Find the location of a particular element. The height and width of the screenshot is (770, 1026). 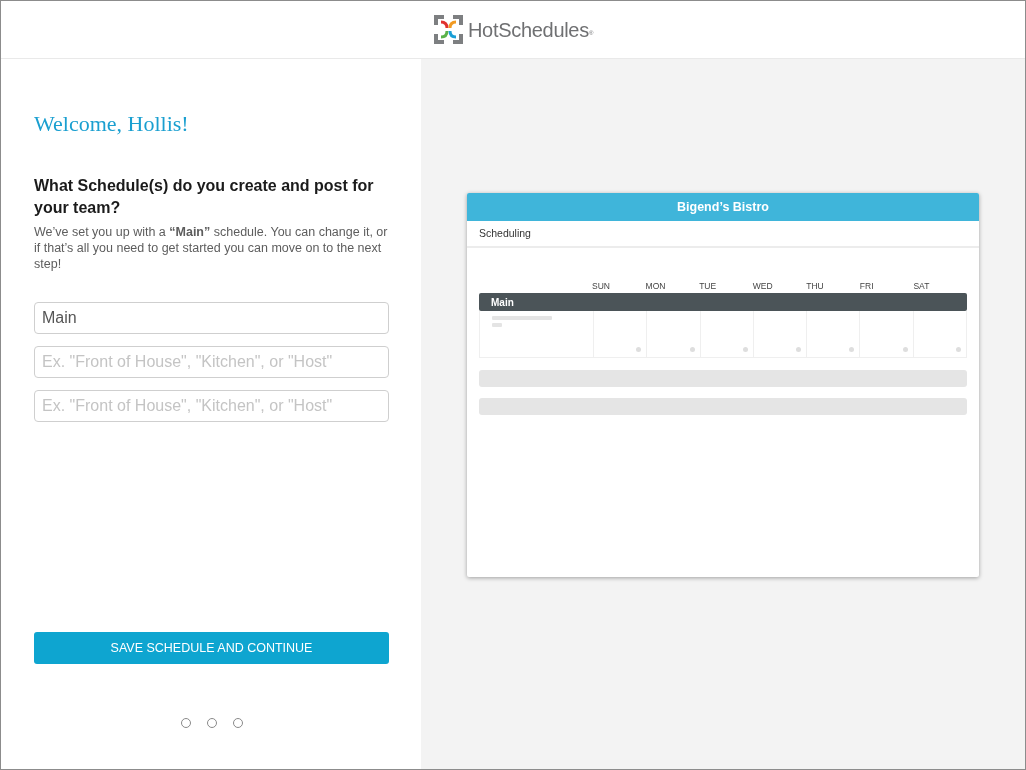

welcome-heading: Welcome, Hollis! is located at coordinates (112, 124).